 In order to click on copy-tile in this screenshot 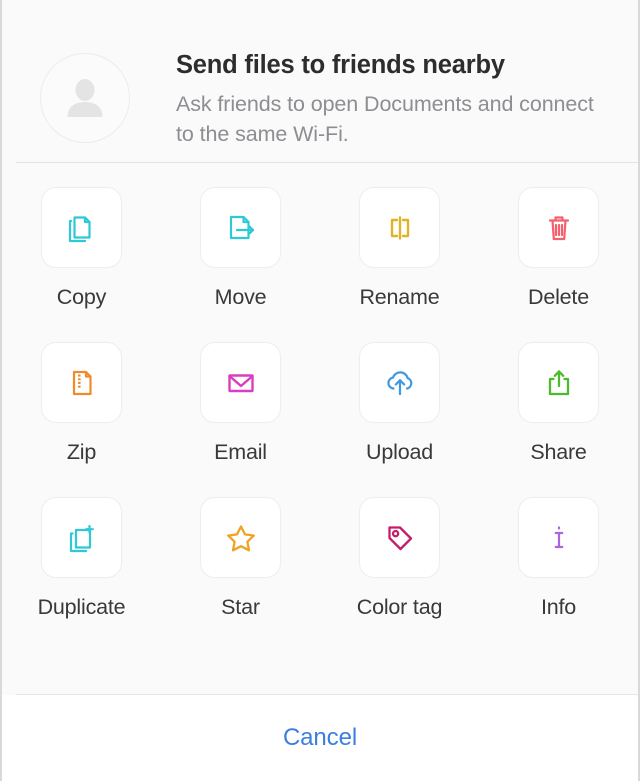, I will do `click(81, 227)`.